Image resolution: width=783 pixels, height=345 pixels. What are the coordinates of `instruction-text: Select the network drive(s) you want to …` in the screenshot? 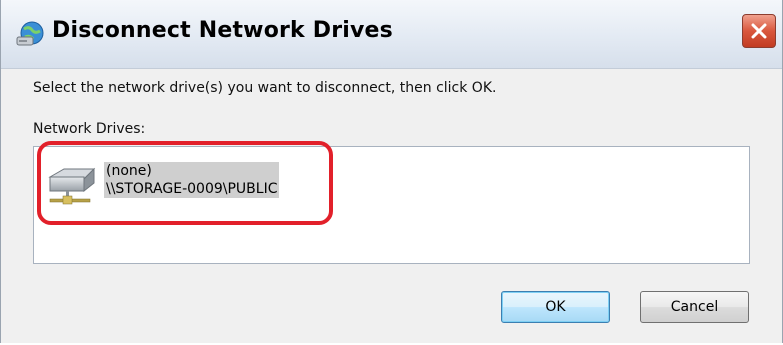 It's located at (265, 88).